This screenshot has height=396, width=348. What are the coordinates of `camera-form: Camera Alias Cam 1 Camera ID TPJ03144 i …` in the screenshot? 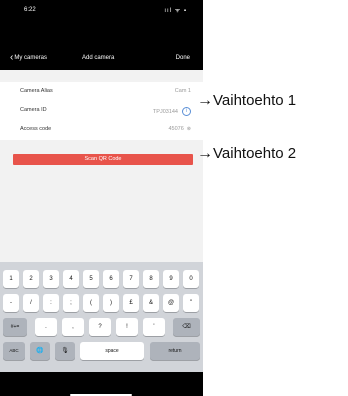 It's located at (101, 111).